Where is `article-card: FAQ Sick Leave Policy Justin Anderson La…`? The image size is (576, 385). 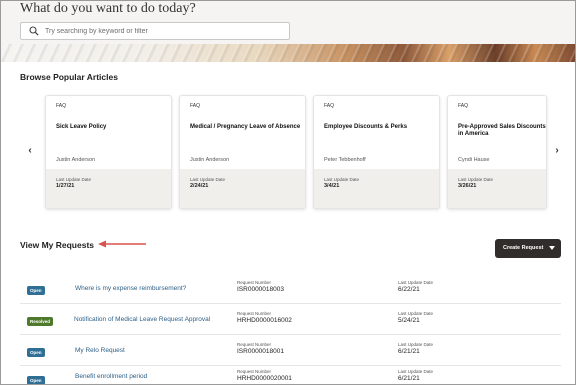 article-card: FAQ Sick Leave Policy Justin Anderson La… is located at coordinates (108, 152).